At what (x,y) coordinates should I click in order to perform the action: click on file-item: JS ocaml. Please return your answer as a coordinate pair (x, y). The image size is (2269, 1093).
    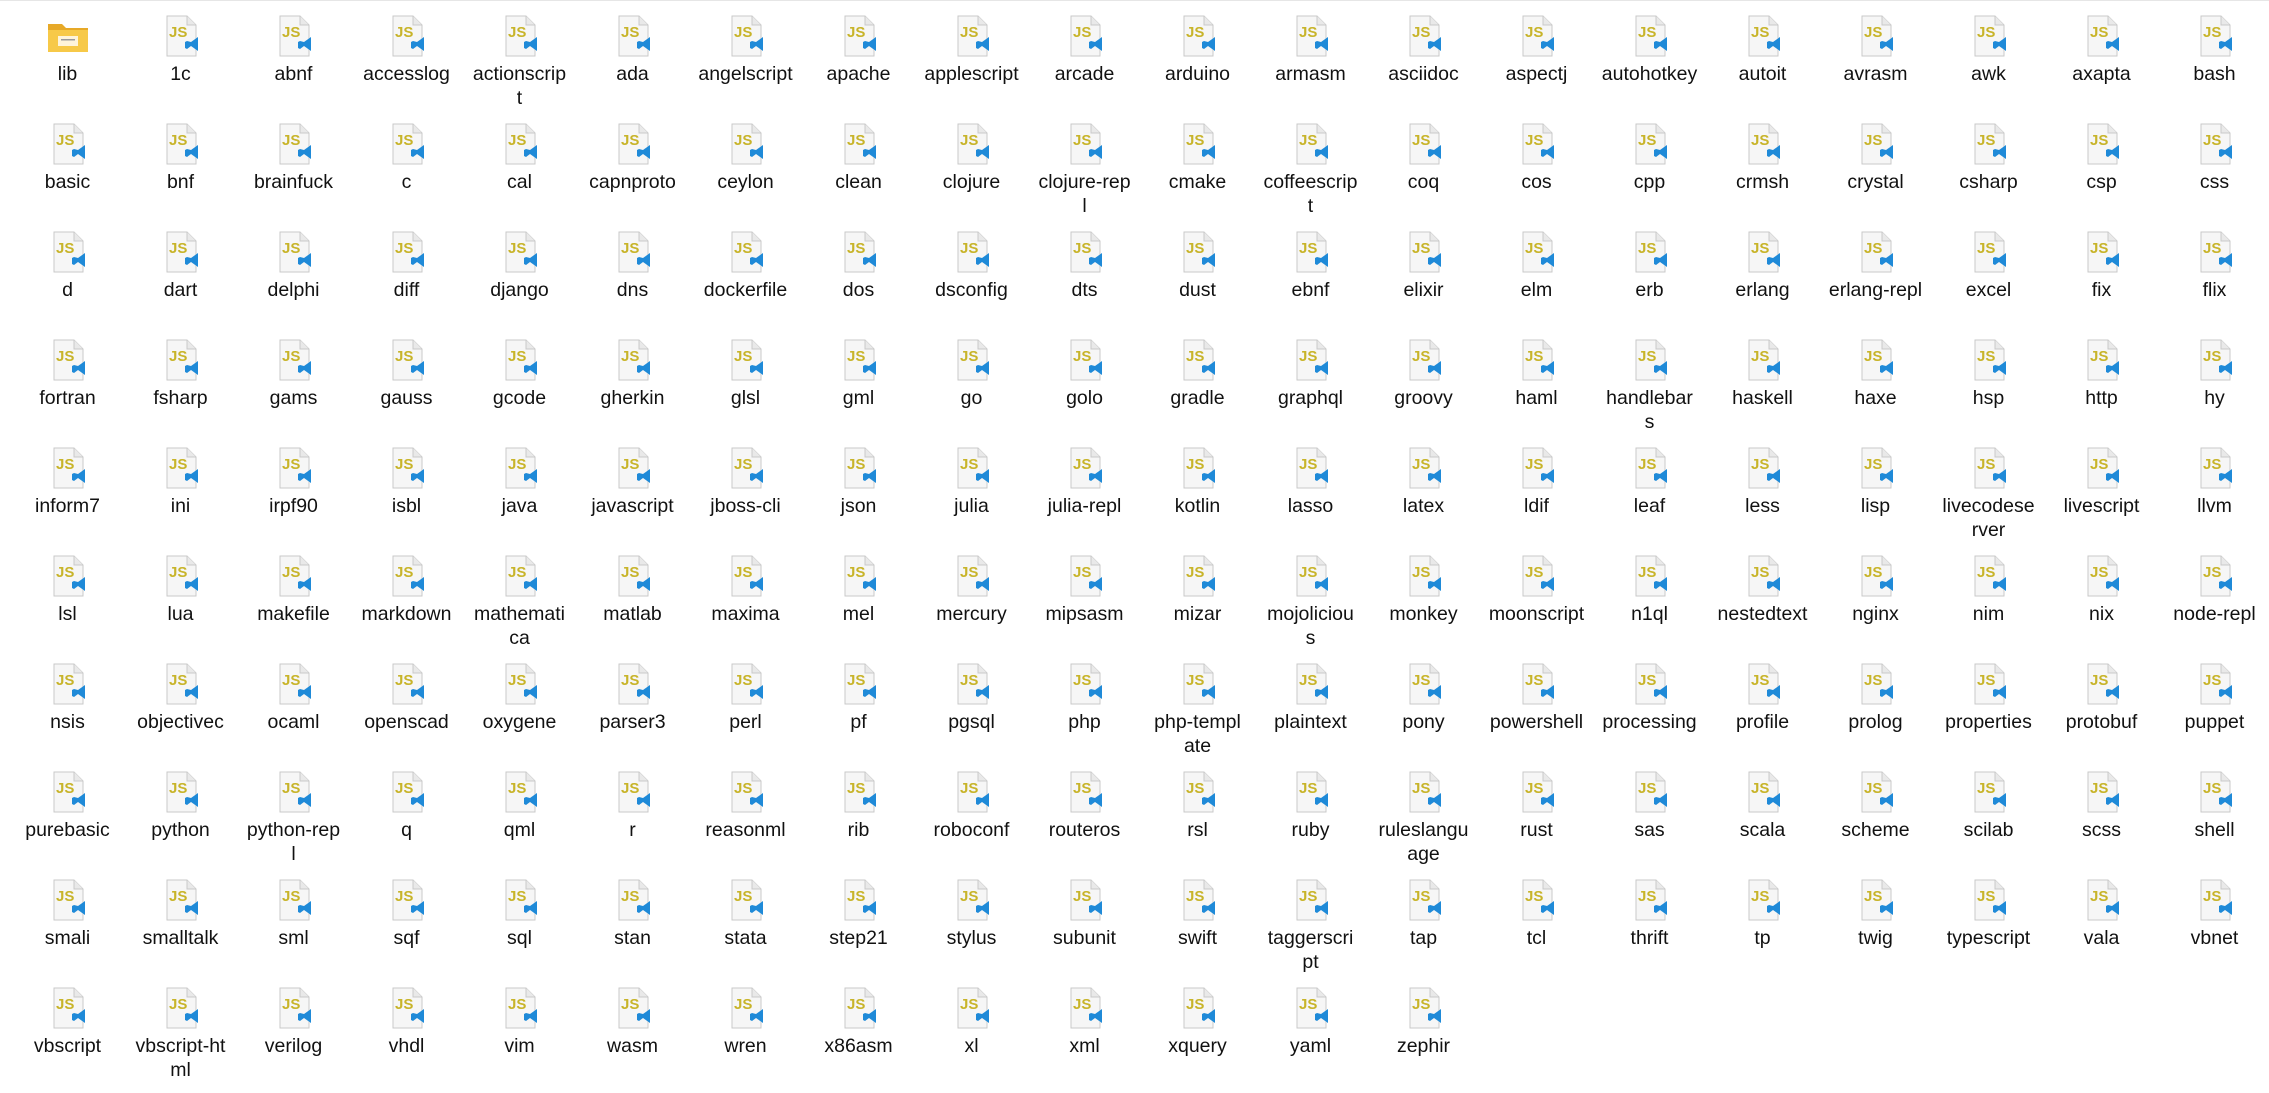
    Looking at the image, I should click on (293, 704).